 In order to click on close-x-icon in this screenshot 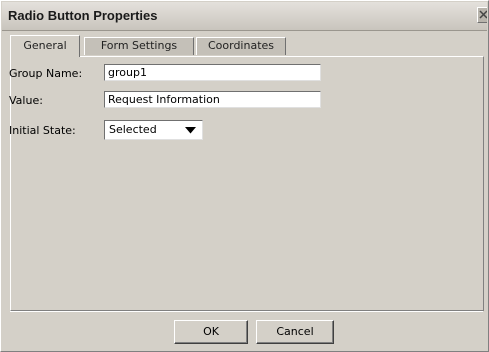, I will do `click(483, 14)`.